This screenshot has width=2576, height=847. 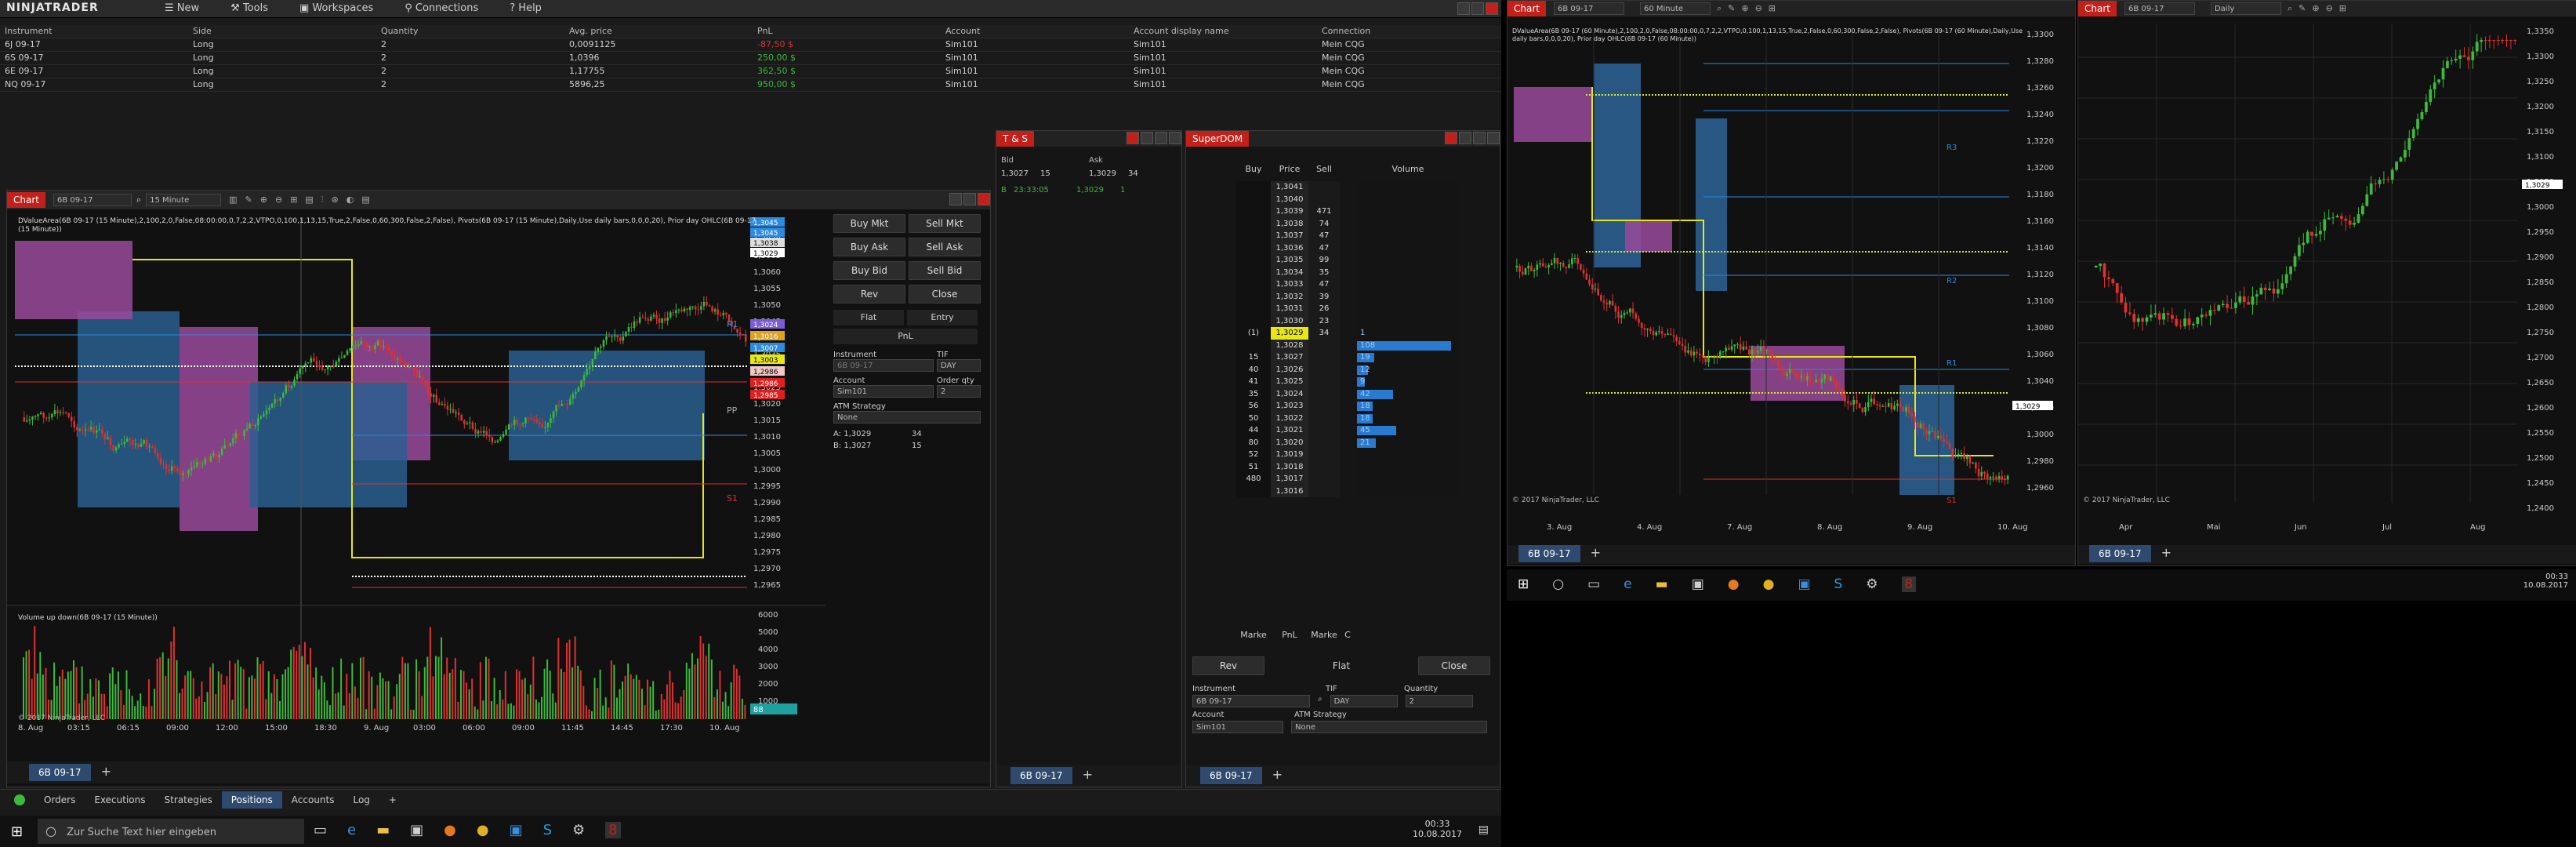 What do you see at coordinates (1041, 775) in the screenshot?
I see `ts-instrument-tab: 6B 09-17` at bounding box center [1041, 775].